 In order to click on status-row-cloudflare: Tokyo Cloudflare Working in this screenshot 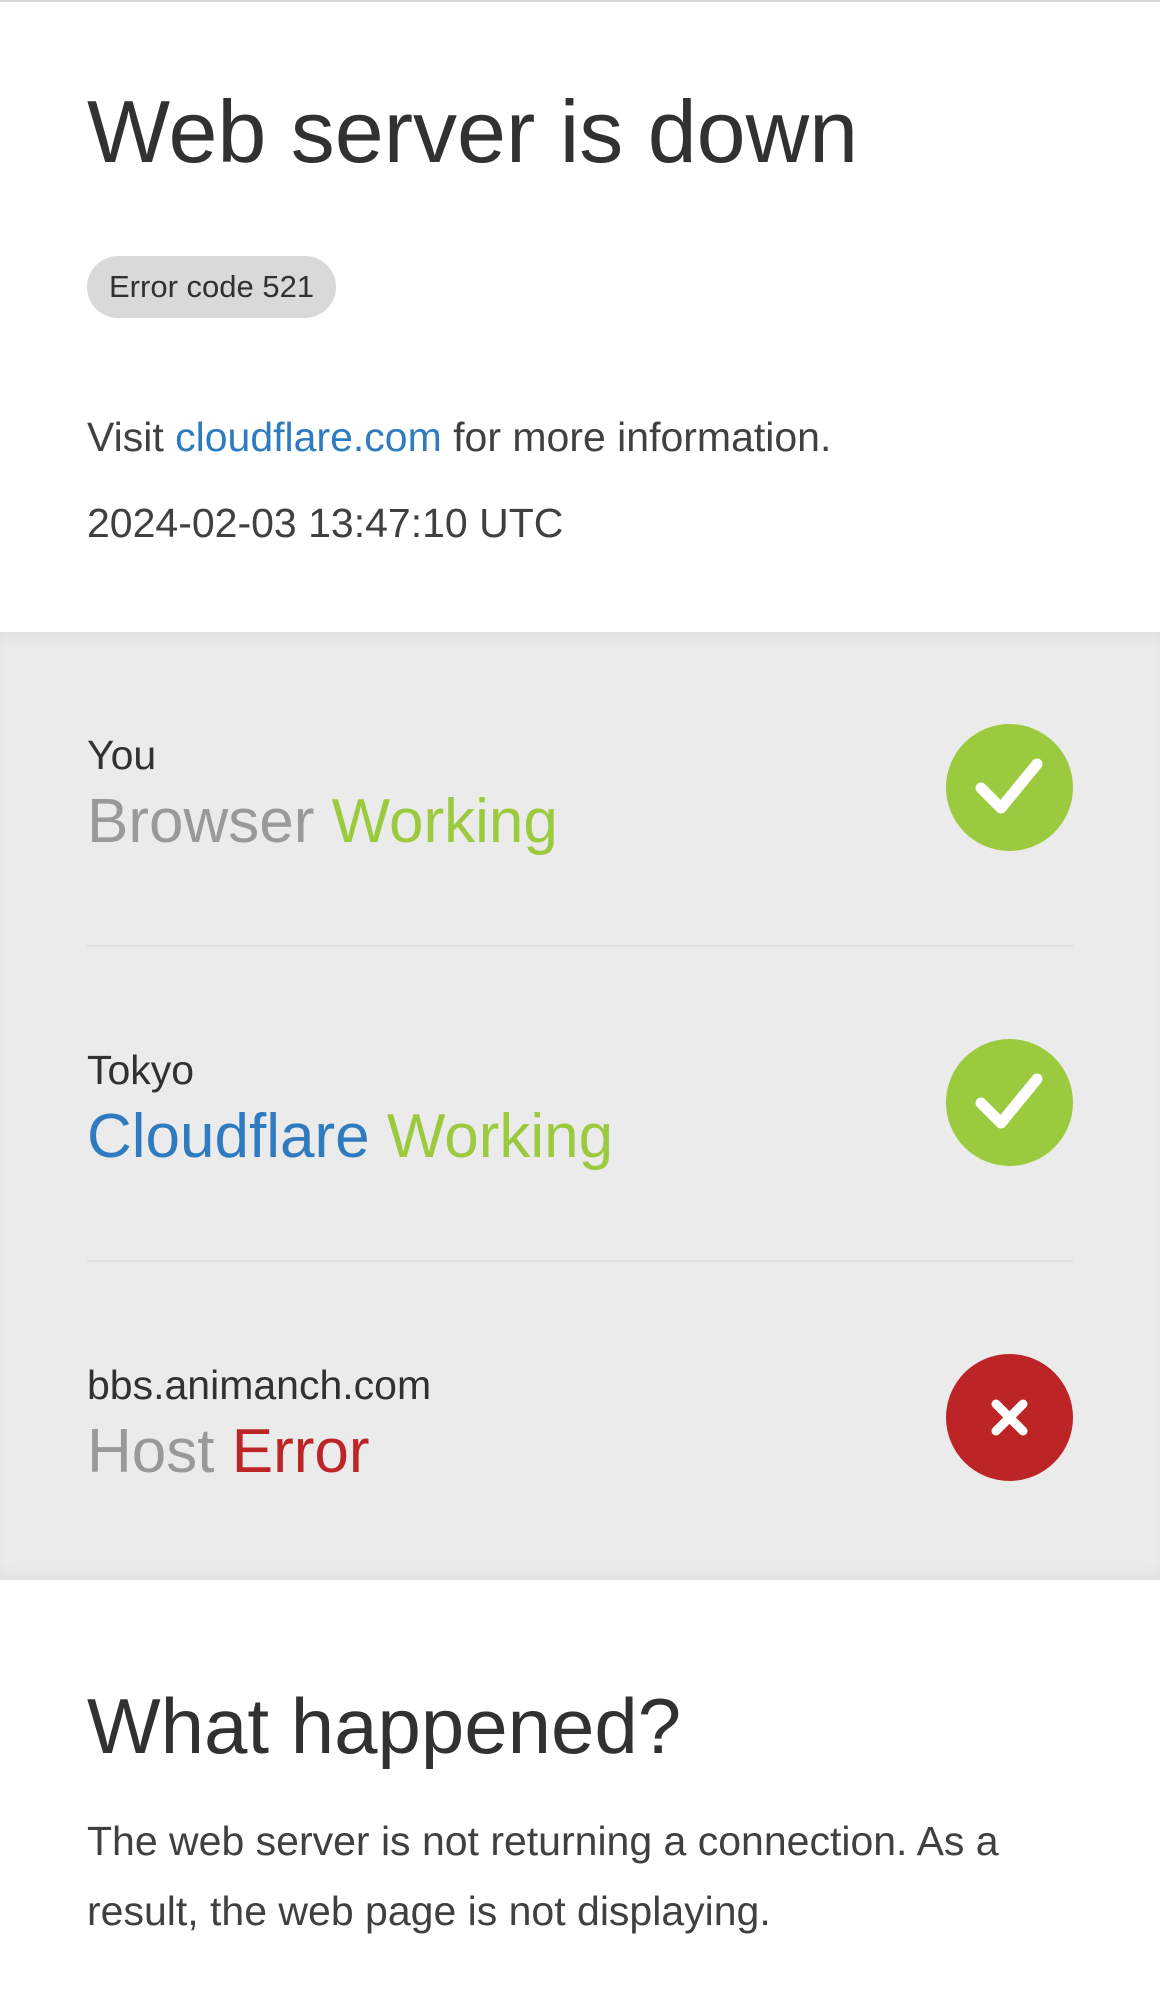, I will do `click(580, 1104)`.